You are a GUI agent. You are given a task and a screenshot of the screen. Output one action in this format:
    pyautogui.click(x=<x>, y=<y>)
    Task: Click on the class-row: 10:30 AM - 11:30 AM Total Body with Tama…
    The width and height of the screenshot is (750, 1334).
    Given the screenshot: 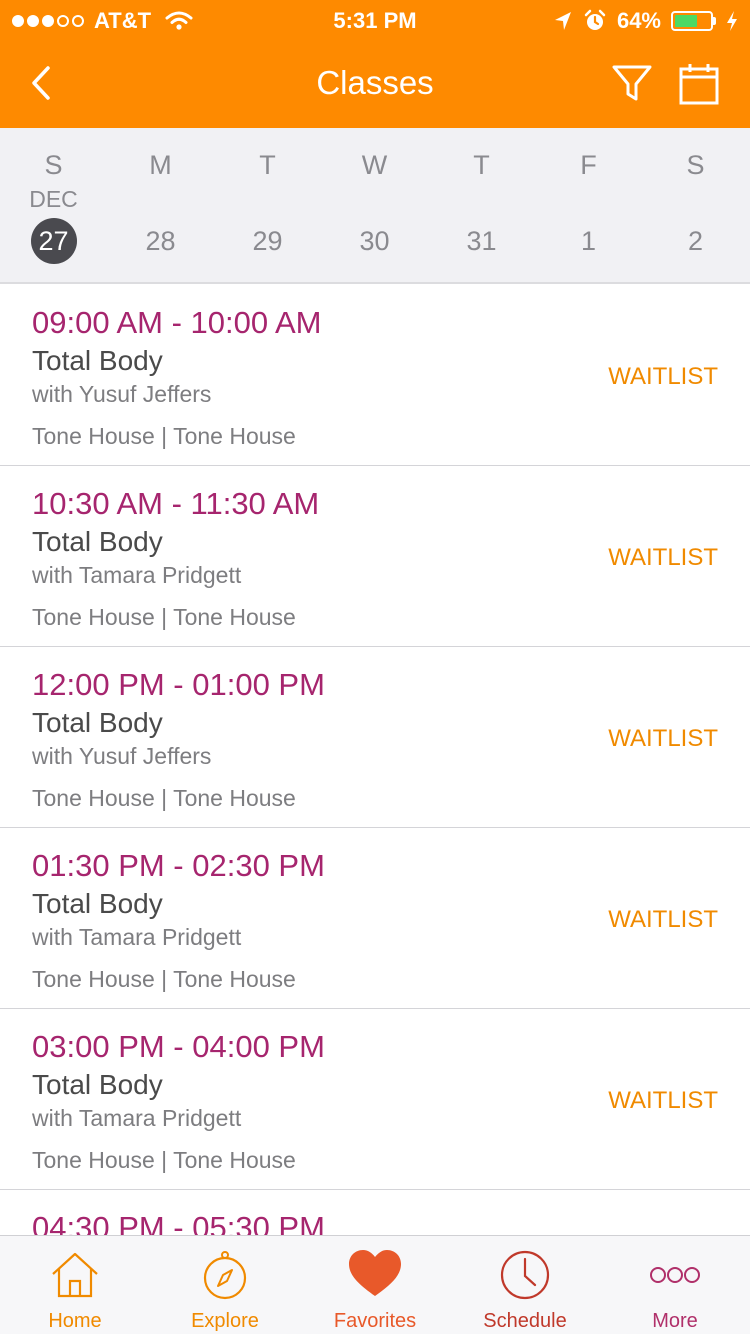 What is the action you would take?
    pyautogui.click(x=375, y=556)
    